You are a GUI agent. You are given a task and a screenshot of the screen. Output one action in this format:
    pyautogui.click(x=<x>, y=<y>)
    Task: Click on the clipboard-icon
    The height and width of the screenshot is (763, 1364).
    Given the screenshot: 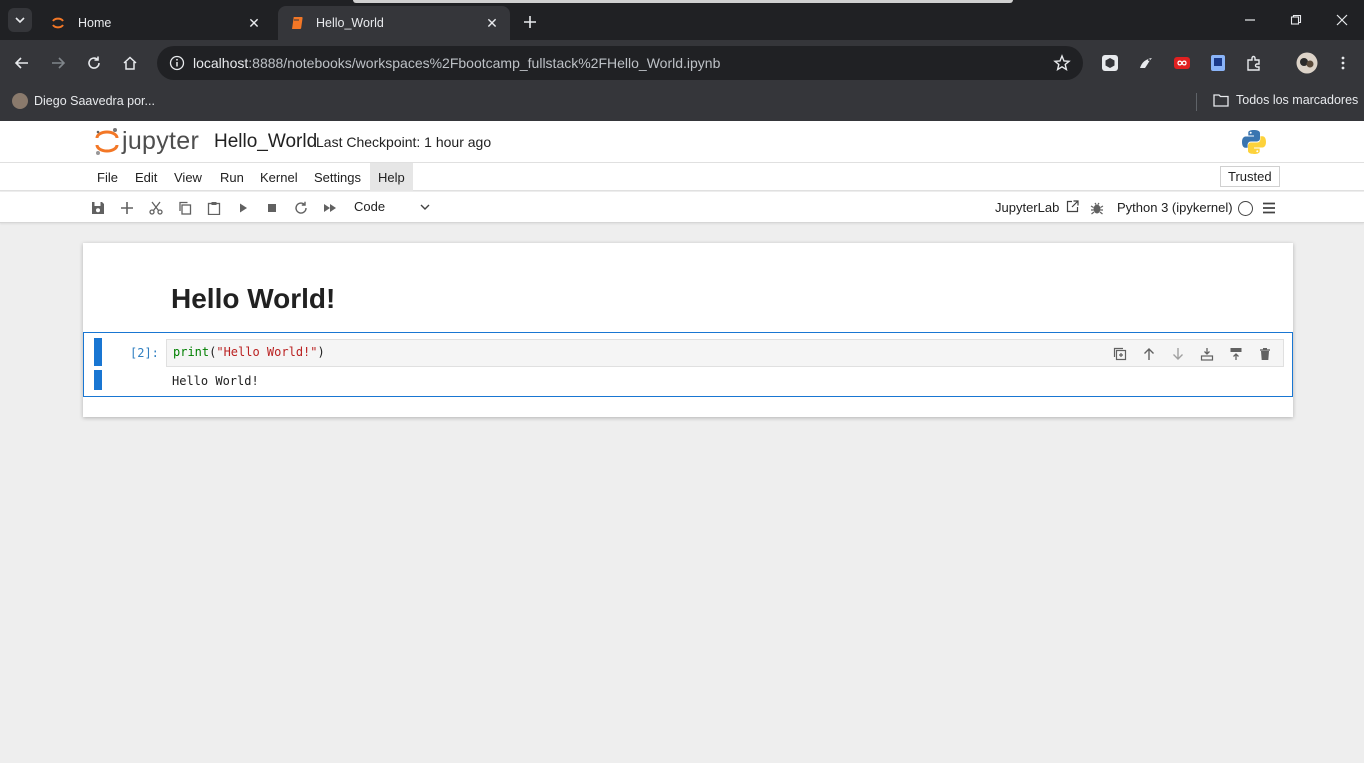 What is the action you would take?
    pyautogui.click(x=214, y=208)
    